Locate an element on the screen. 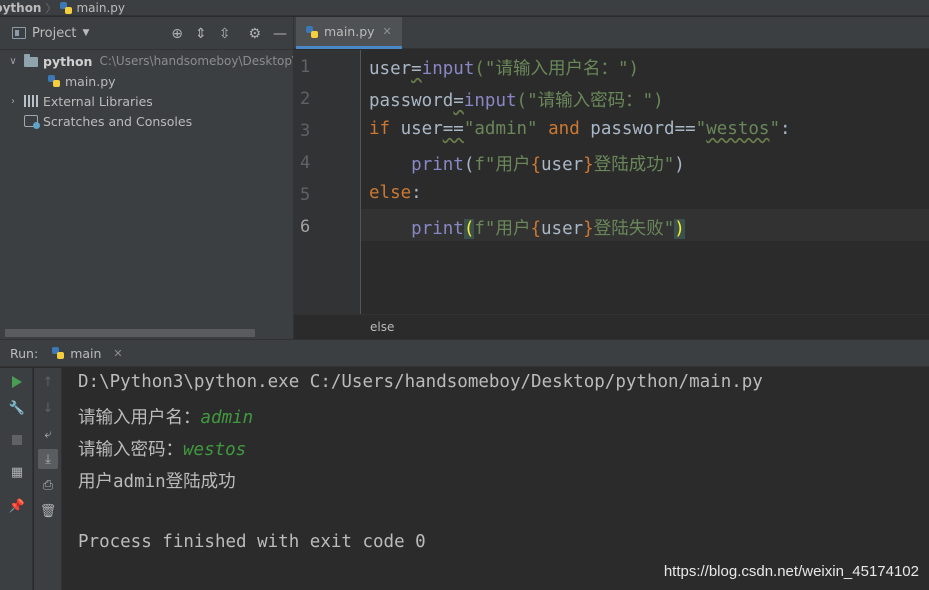  code-token: } is located at coordinates (588, 165).